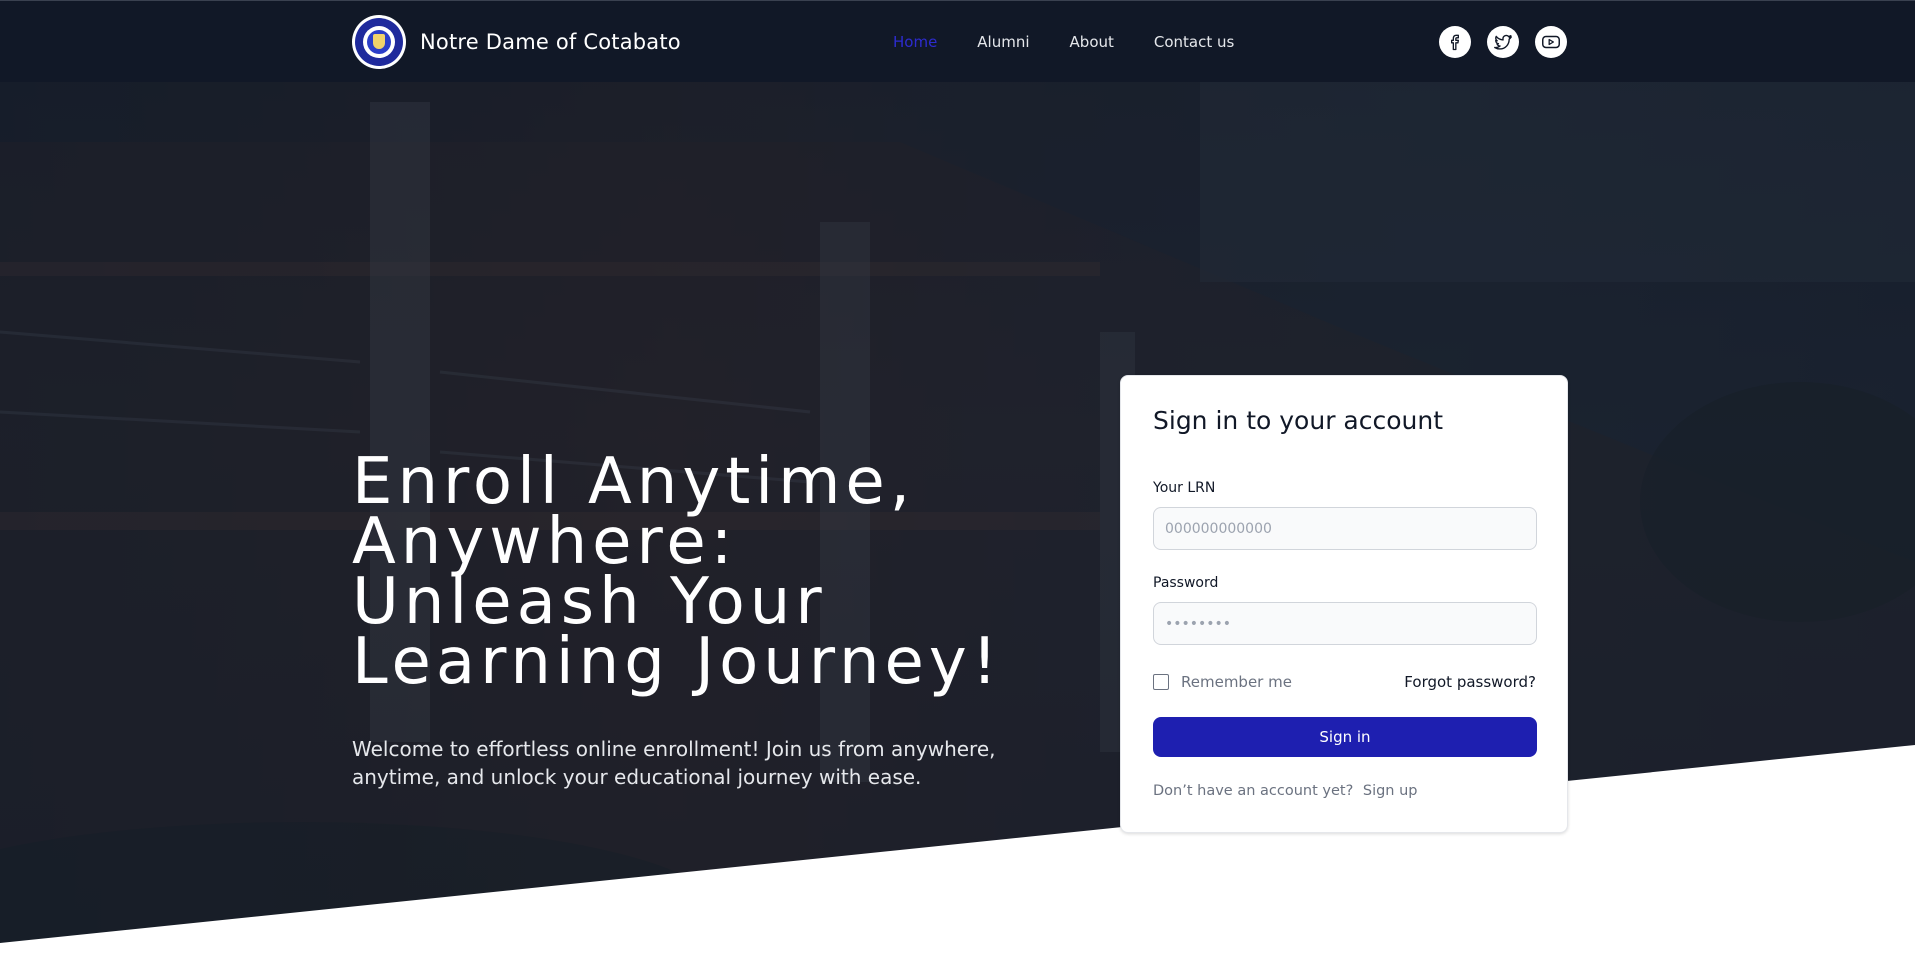 This screenshot has width=1915, height=965. Describe the element at coordinates (1003, 42) in the screenshot. I see `nav-link-alumni: Alumni` at that location.